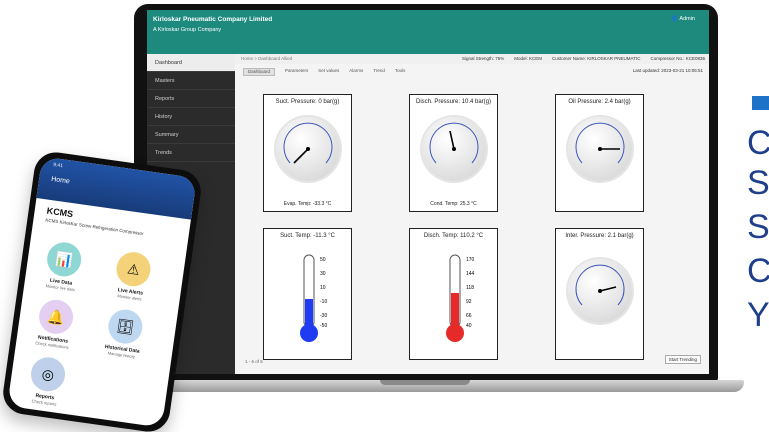  Describe the element at coordinates (677, 58) in the screenshot. I see `compressor-no: Compressor No.: KCE0836` at that location.